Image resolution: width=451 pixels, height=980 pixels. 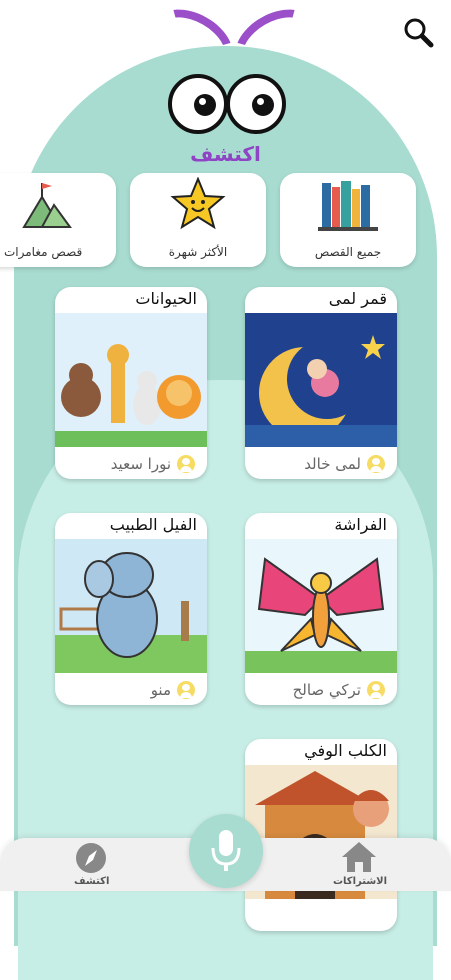 What do you see at coordinates (43, 252) in the screenshot?
I see `category-label: قصص مغامرات` at bounding box center [43, 252].